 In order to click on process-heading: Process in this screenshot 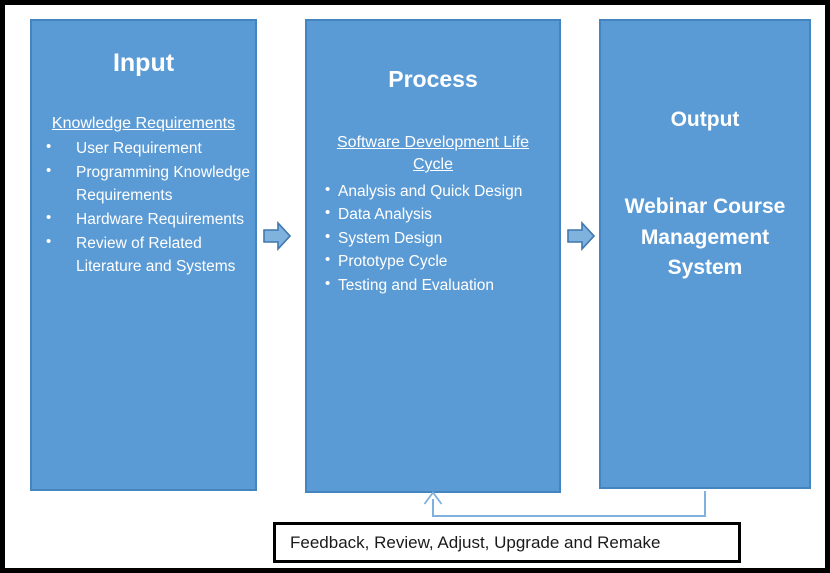, I will do `click(433, 79)`.